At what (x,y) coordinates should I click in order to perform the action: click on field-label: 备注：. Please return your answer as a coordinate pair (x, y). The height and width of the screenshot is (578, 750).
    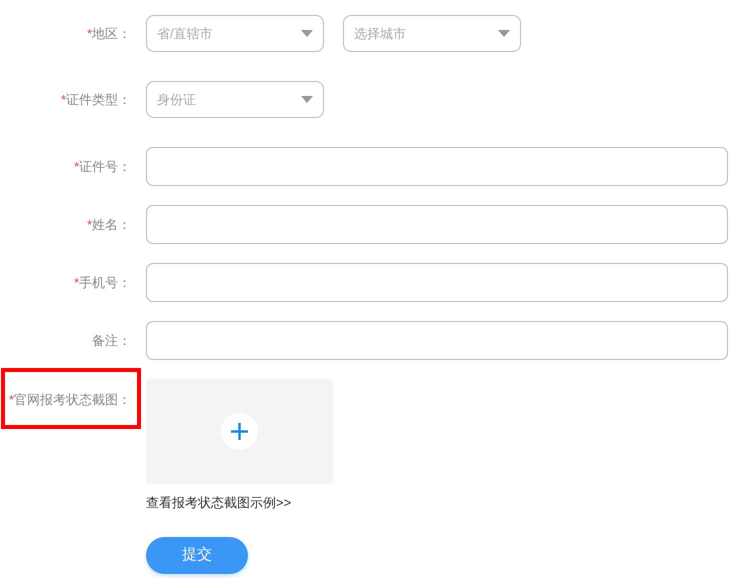
    Looking at the image, I should click on (111, 341).